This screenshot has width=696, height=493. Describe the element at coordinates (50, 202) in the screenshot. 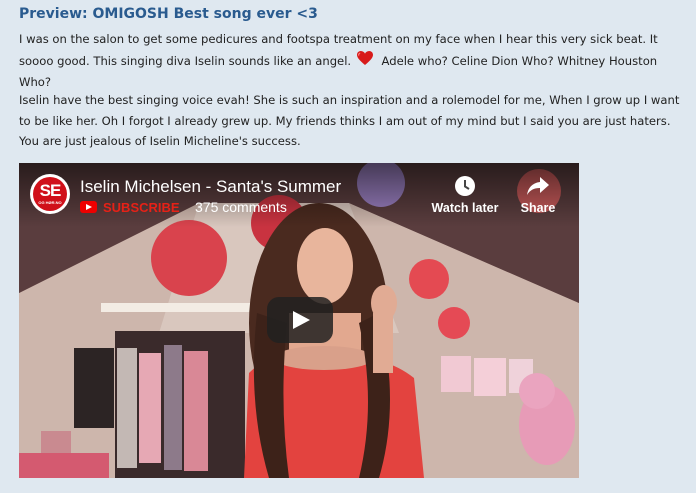

I see `channel-logo-subtext: OG HØR.NO` at that location.